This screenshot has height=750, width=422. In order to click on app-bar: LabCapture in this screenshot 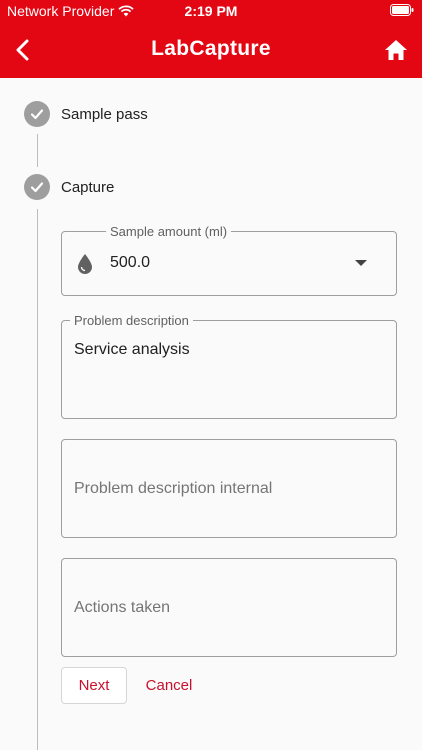, I will do `click(211, 50)`.